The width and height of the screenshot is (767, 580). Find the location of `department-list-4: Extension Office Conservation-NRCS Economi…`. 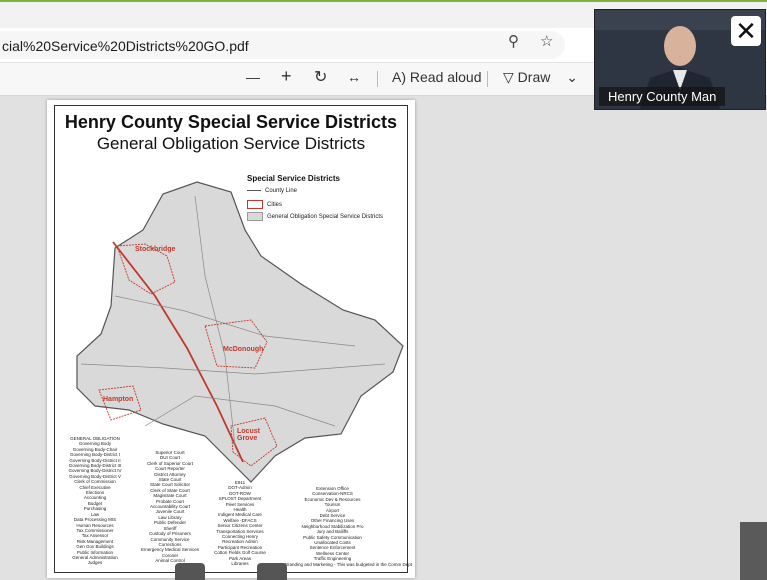

department-list-4: Extension Office Conservation-NRCS Economi… is located at coordinates (348, 526).